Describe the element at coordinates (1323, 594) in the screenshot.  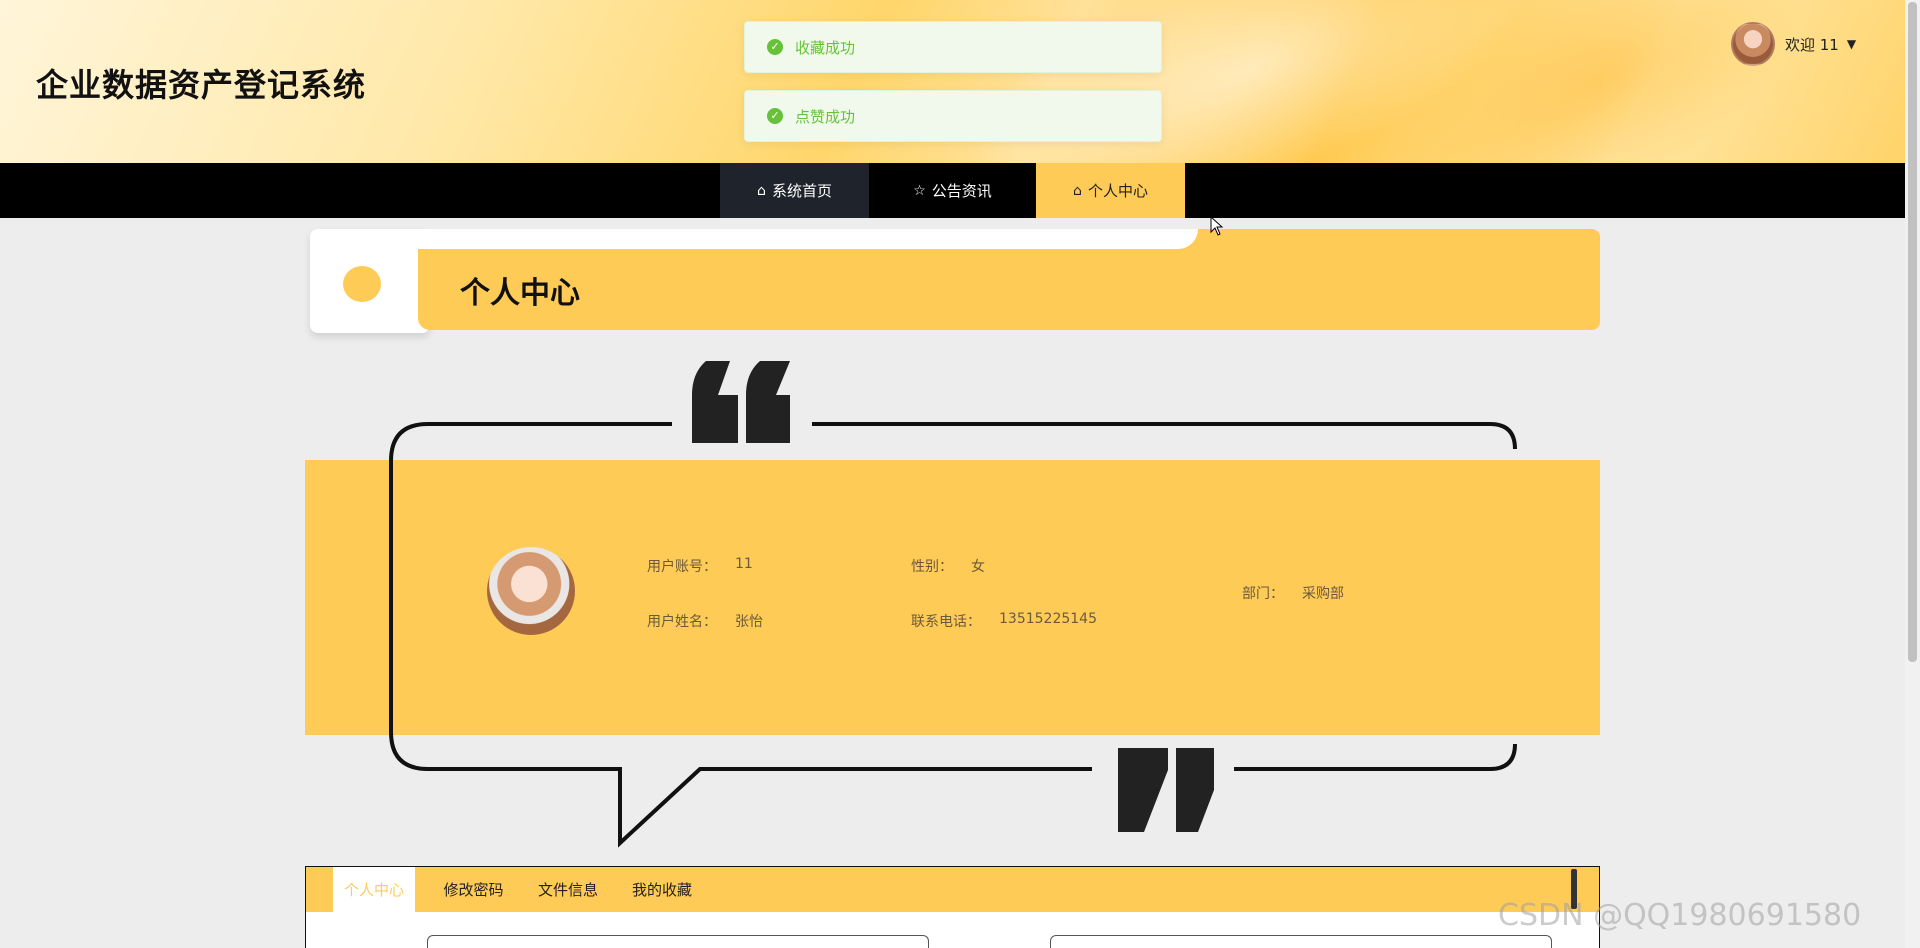
I see `field-value: 采购部` at that location.